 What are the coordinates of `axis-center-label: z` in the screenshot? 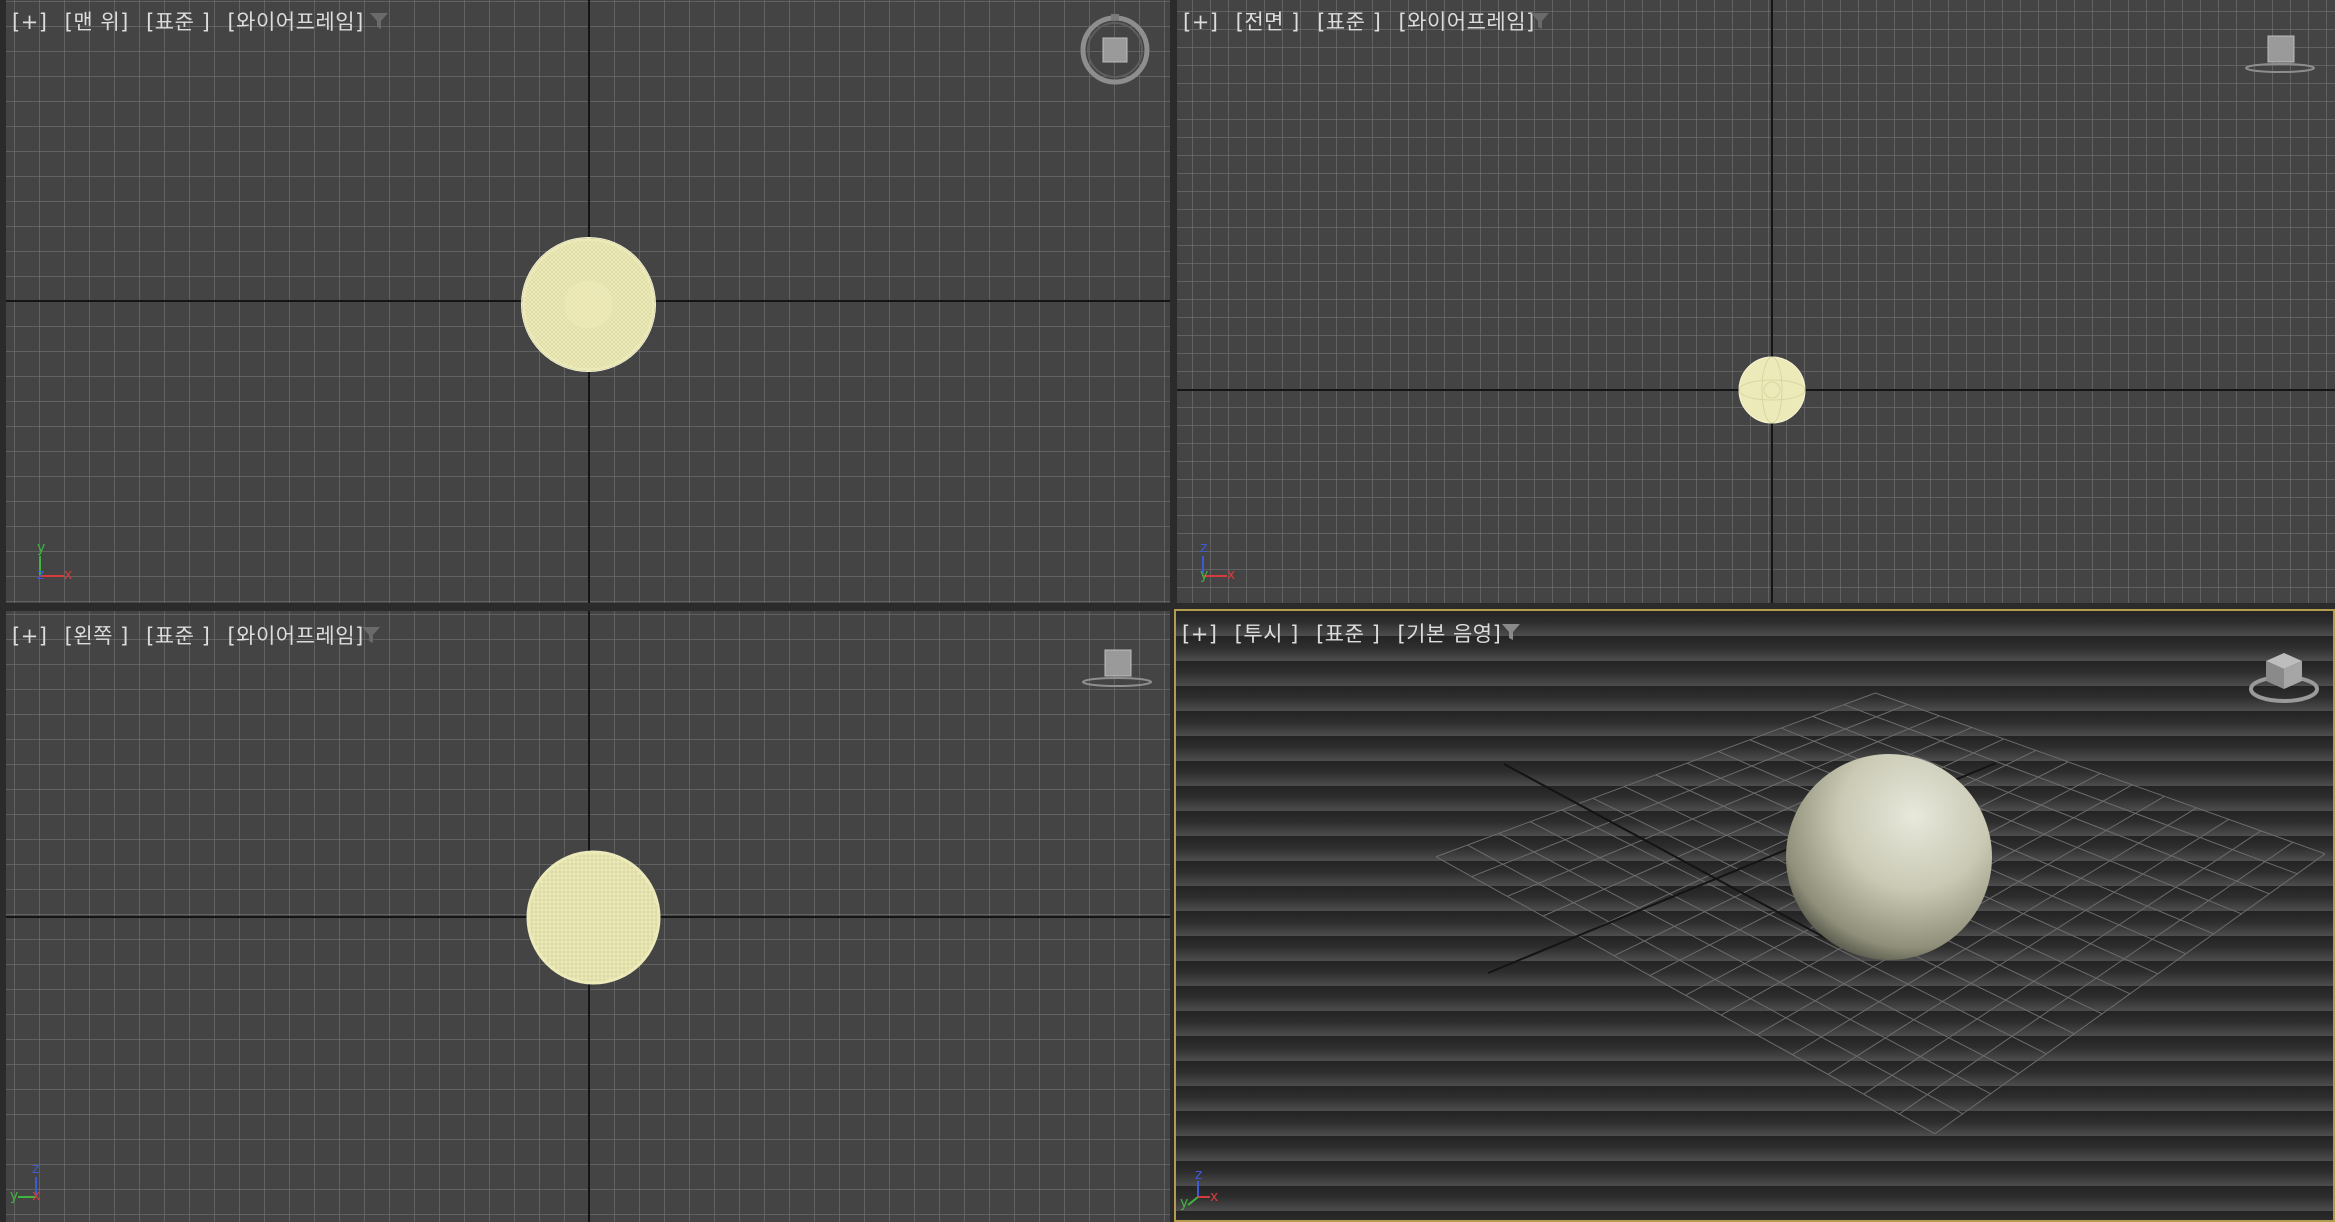 It's located at (41, 575).